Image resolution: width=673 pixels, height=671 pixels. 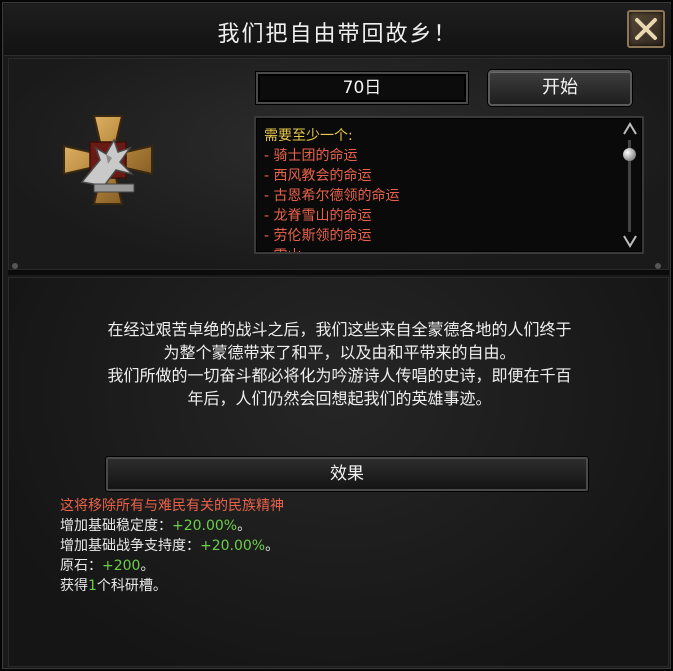 I want to click on effect-research-slot: 获得1个科研槽。, so click(x=172, y=586).